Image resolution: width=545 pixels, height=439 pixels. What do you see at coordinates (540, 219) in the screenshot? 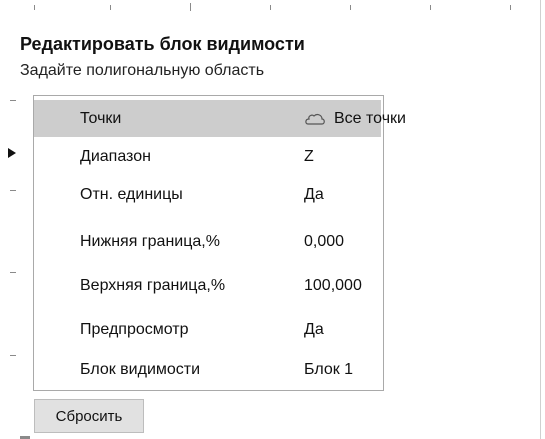
I see `window-edge` at bounding box center [540, 219].